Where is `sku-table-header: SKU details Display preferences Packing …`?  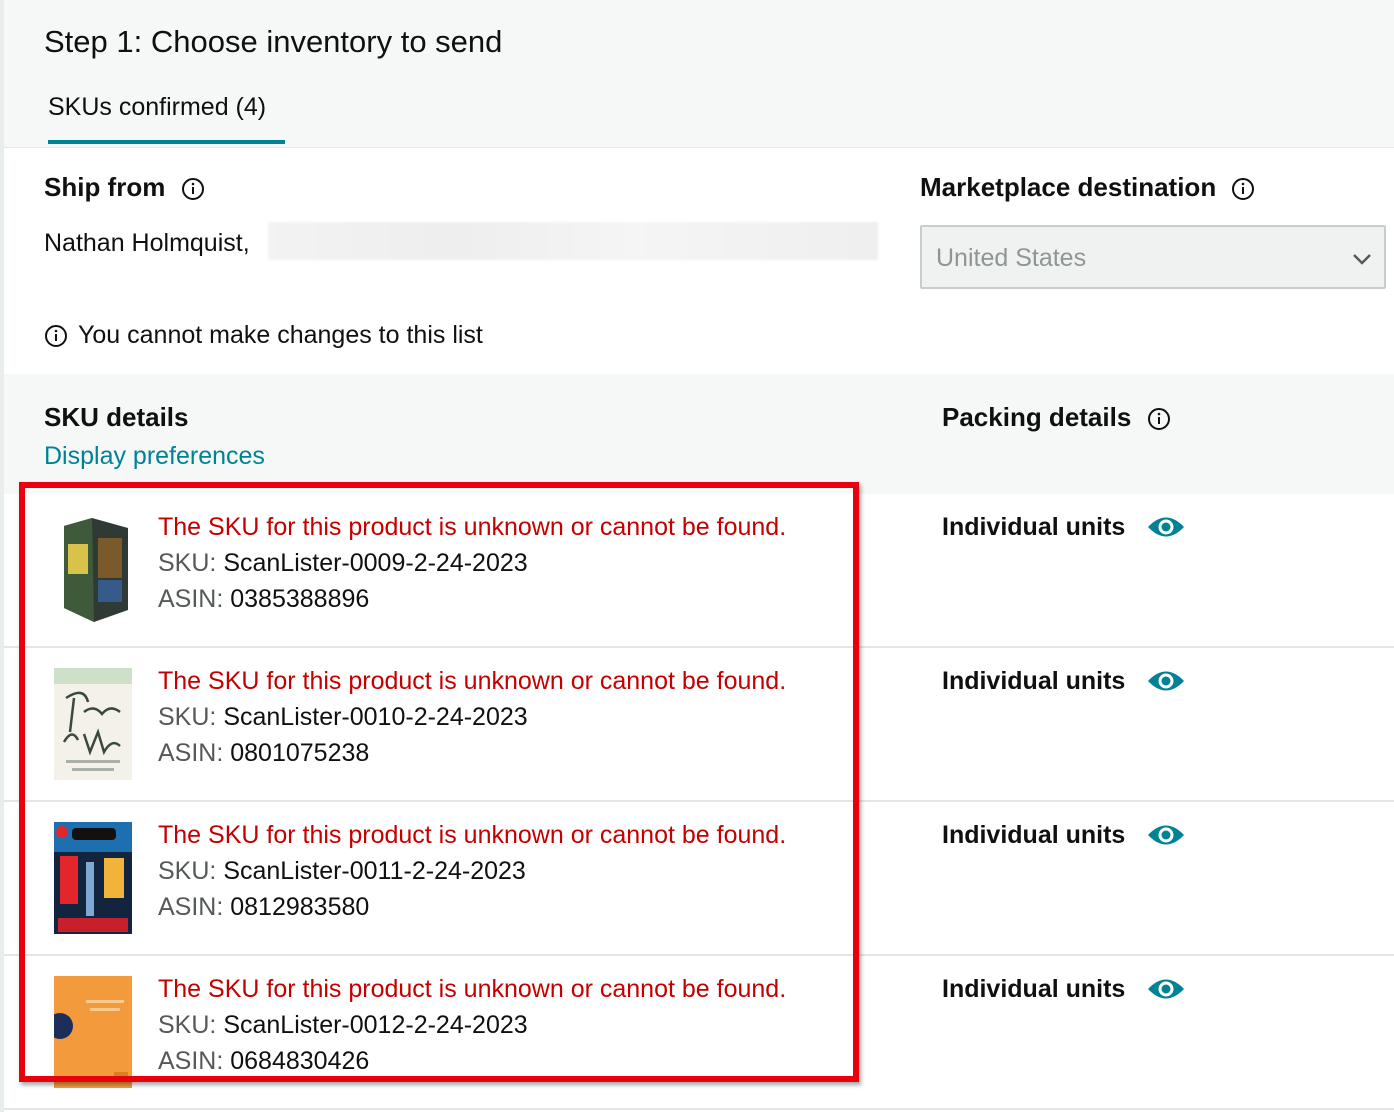
sku-table-header: SKU details Display preferences Packing … is located at coordinates (699, 434).